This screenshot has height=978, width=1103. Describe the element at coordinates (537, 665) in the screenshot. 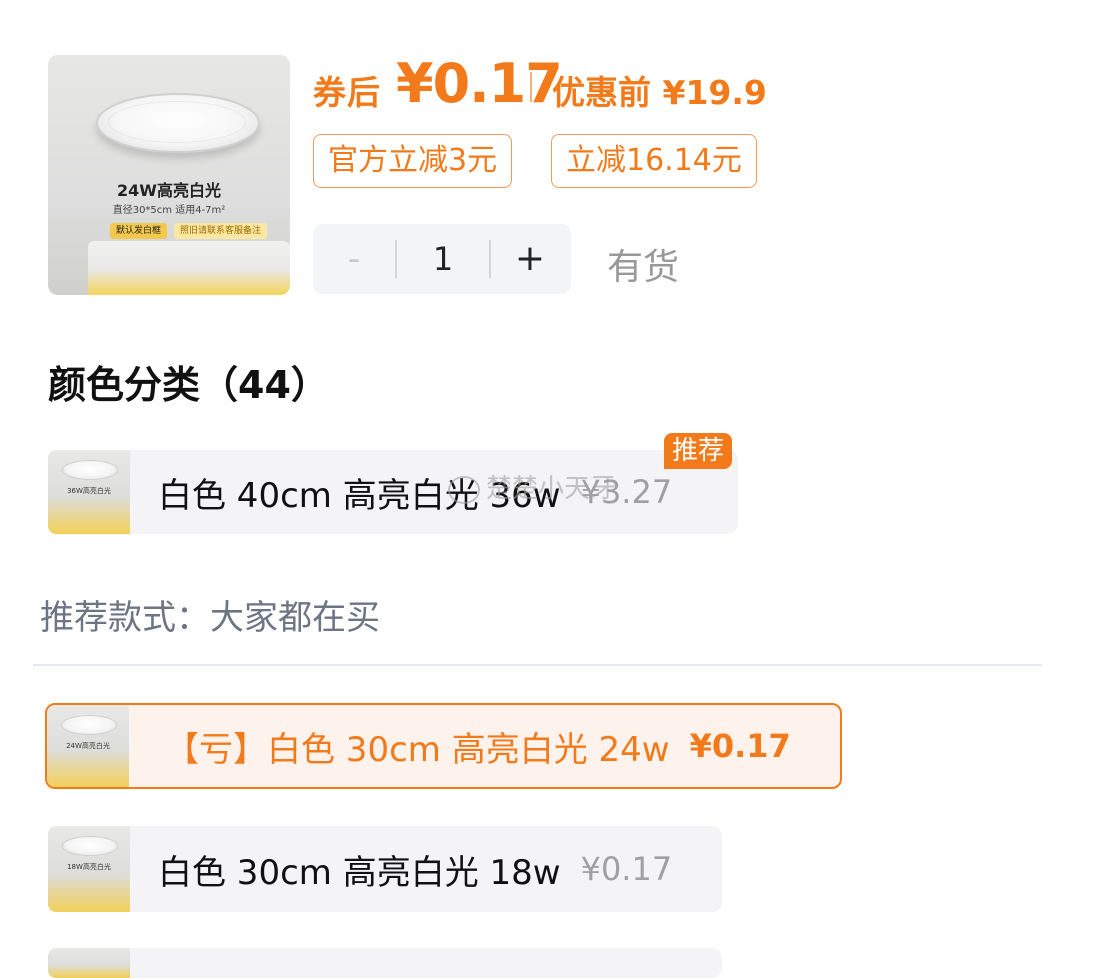

I see `section-divider` at that location.